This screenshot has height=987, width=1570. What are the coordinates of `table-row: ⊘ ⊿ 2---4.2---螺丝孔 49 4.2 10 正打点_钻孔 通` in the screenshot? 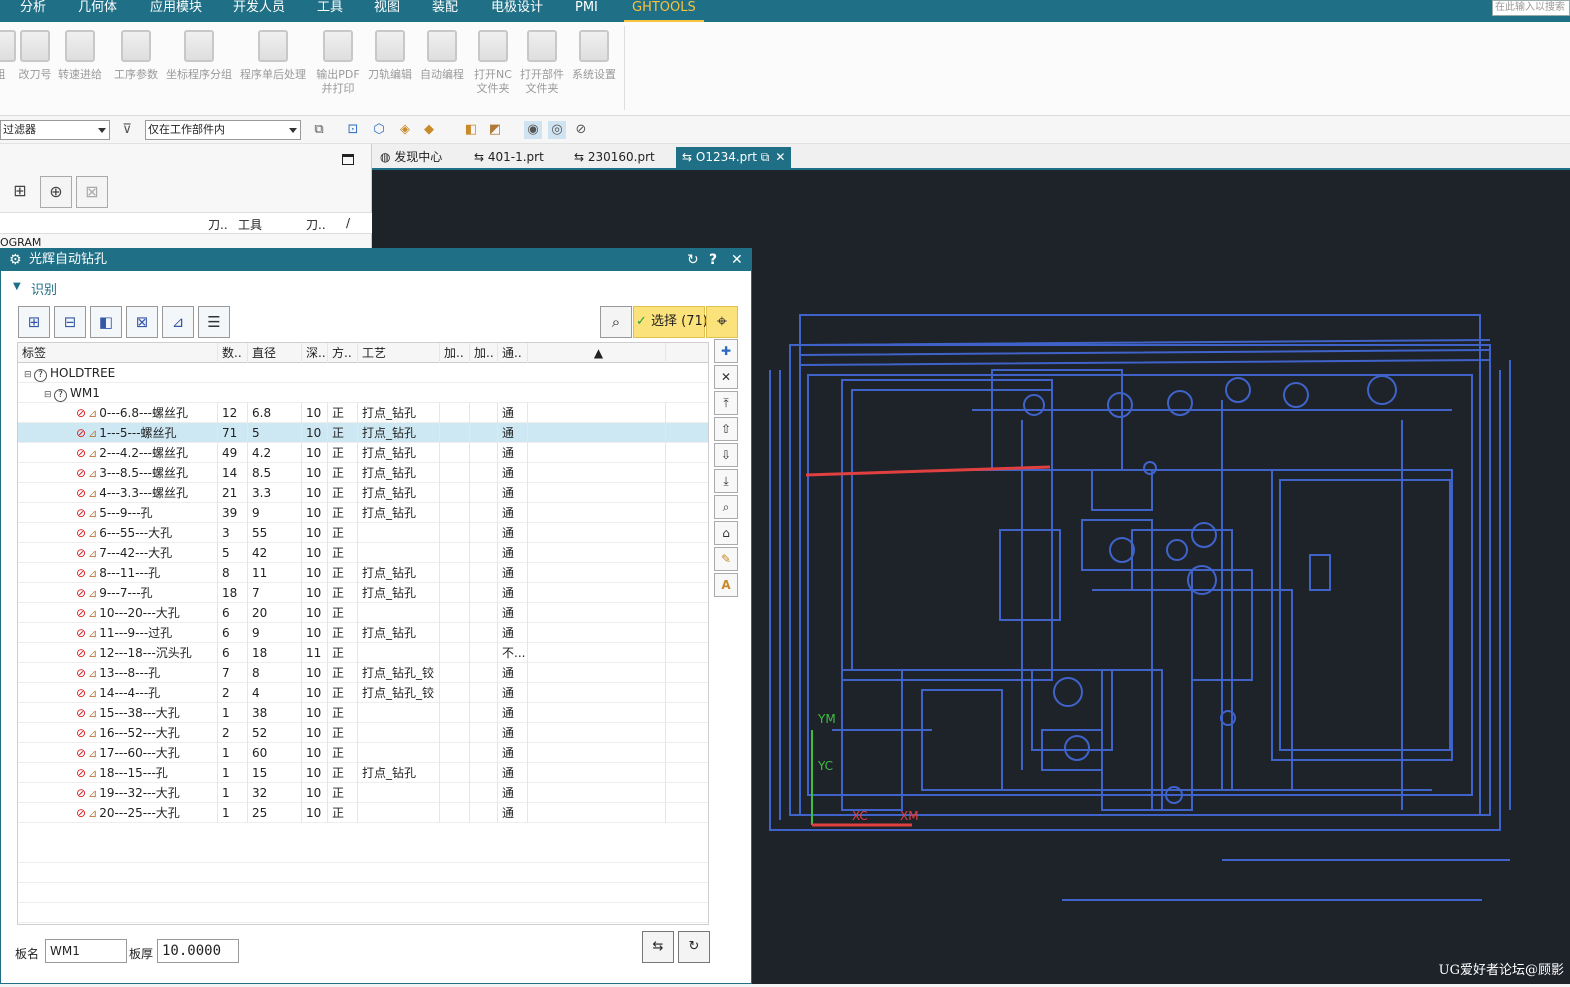 It's located at (363, 453).